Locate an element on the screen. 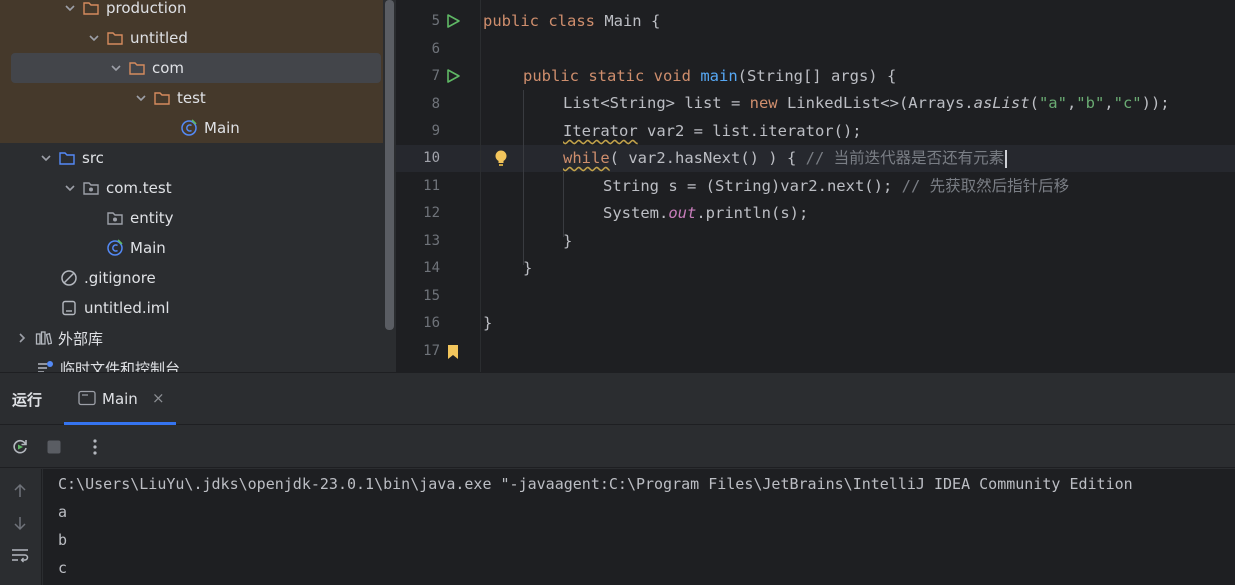  tree-item-entity: entity is located at coordinates (191, 218).